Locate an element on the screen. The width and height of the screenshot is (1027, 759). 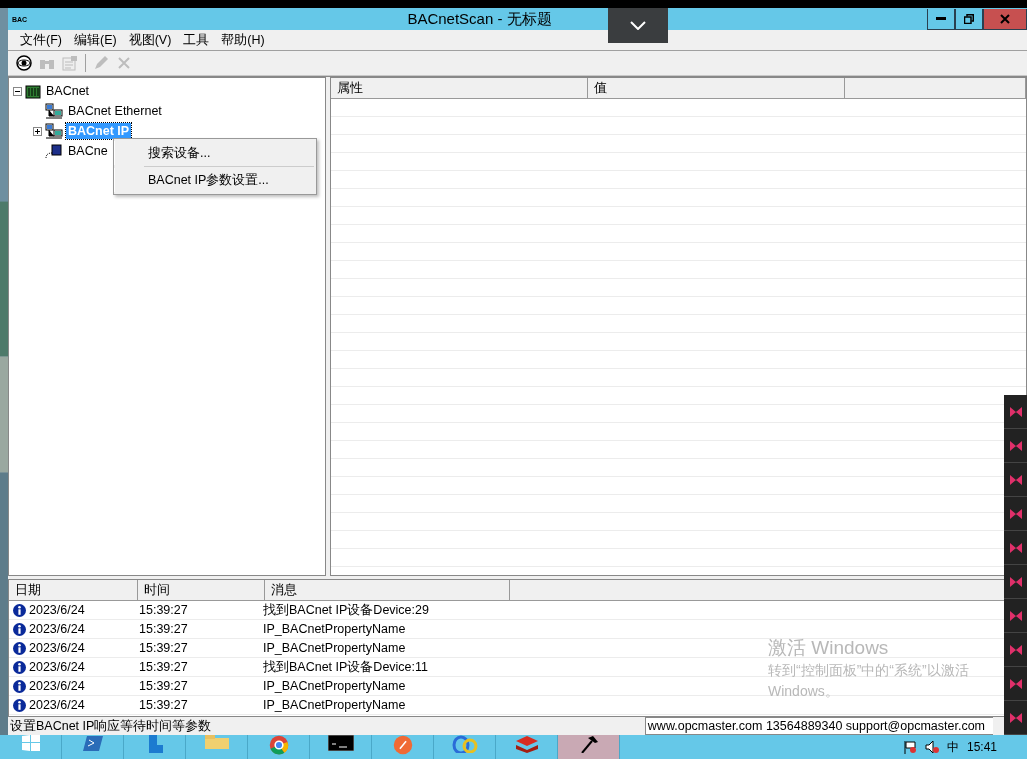
column-header: 值 is located at coordinates (716, 88).